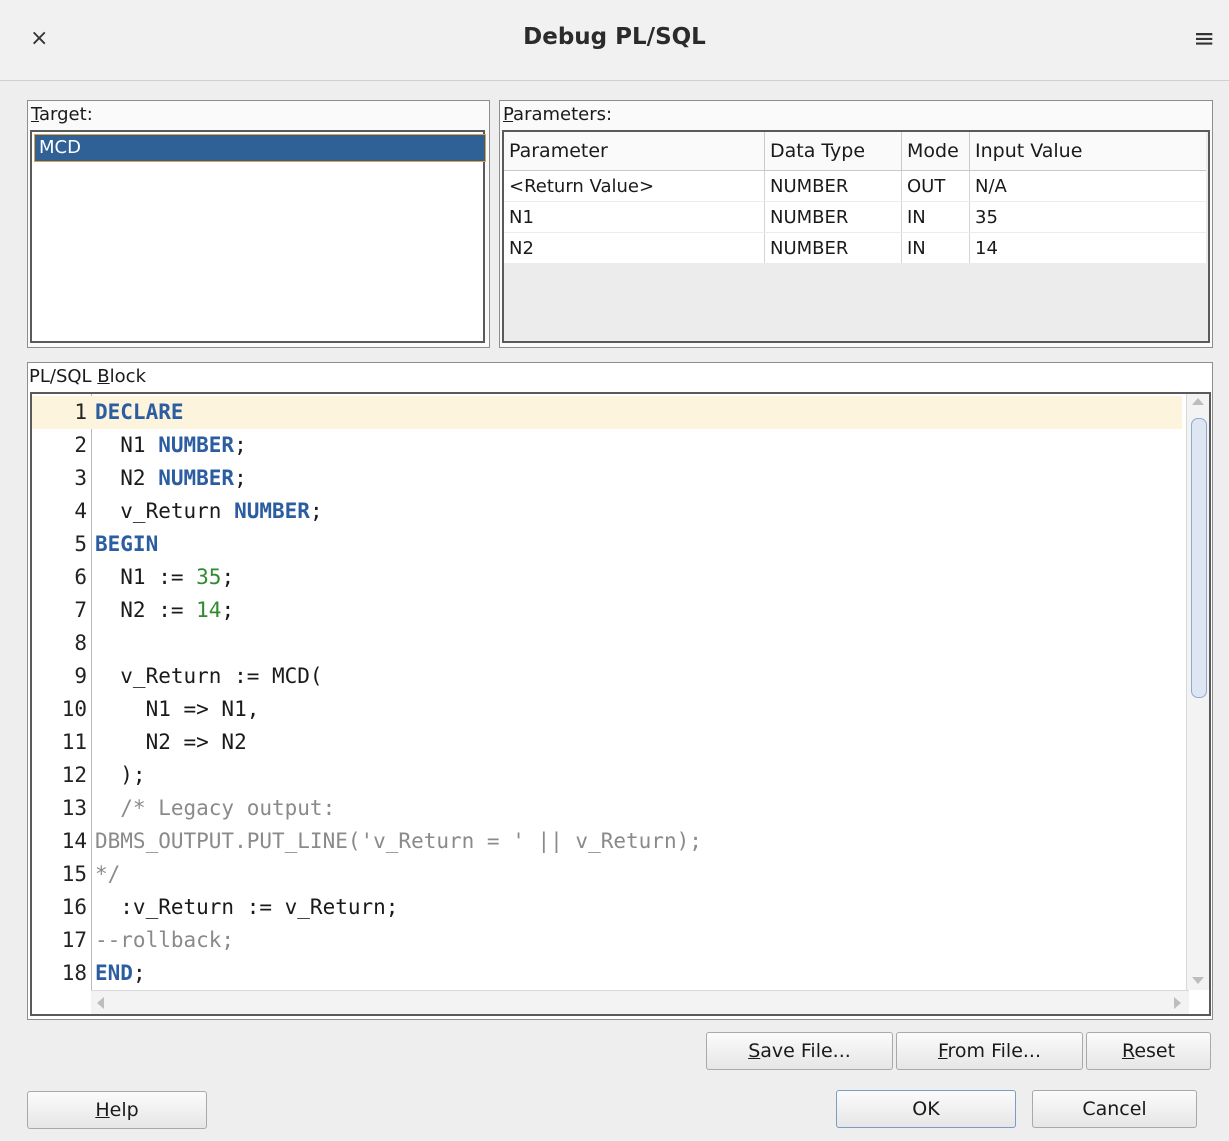  I want to click on vertical-scrollbar, so click(1197, 692).